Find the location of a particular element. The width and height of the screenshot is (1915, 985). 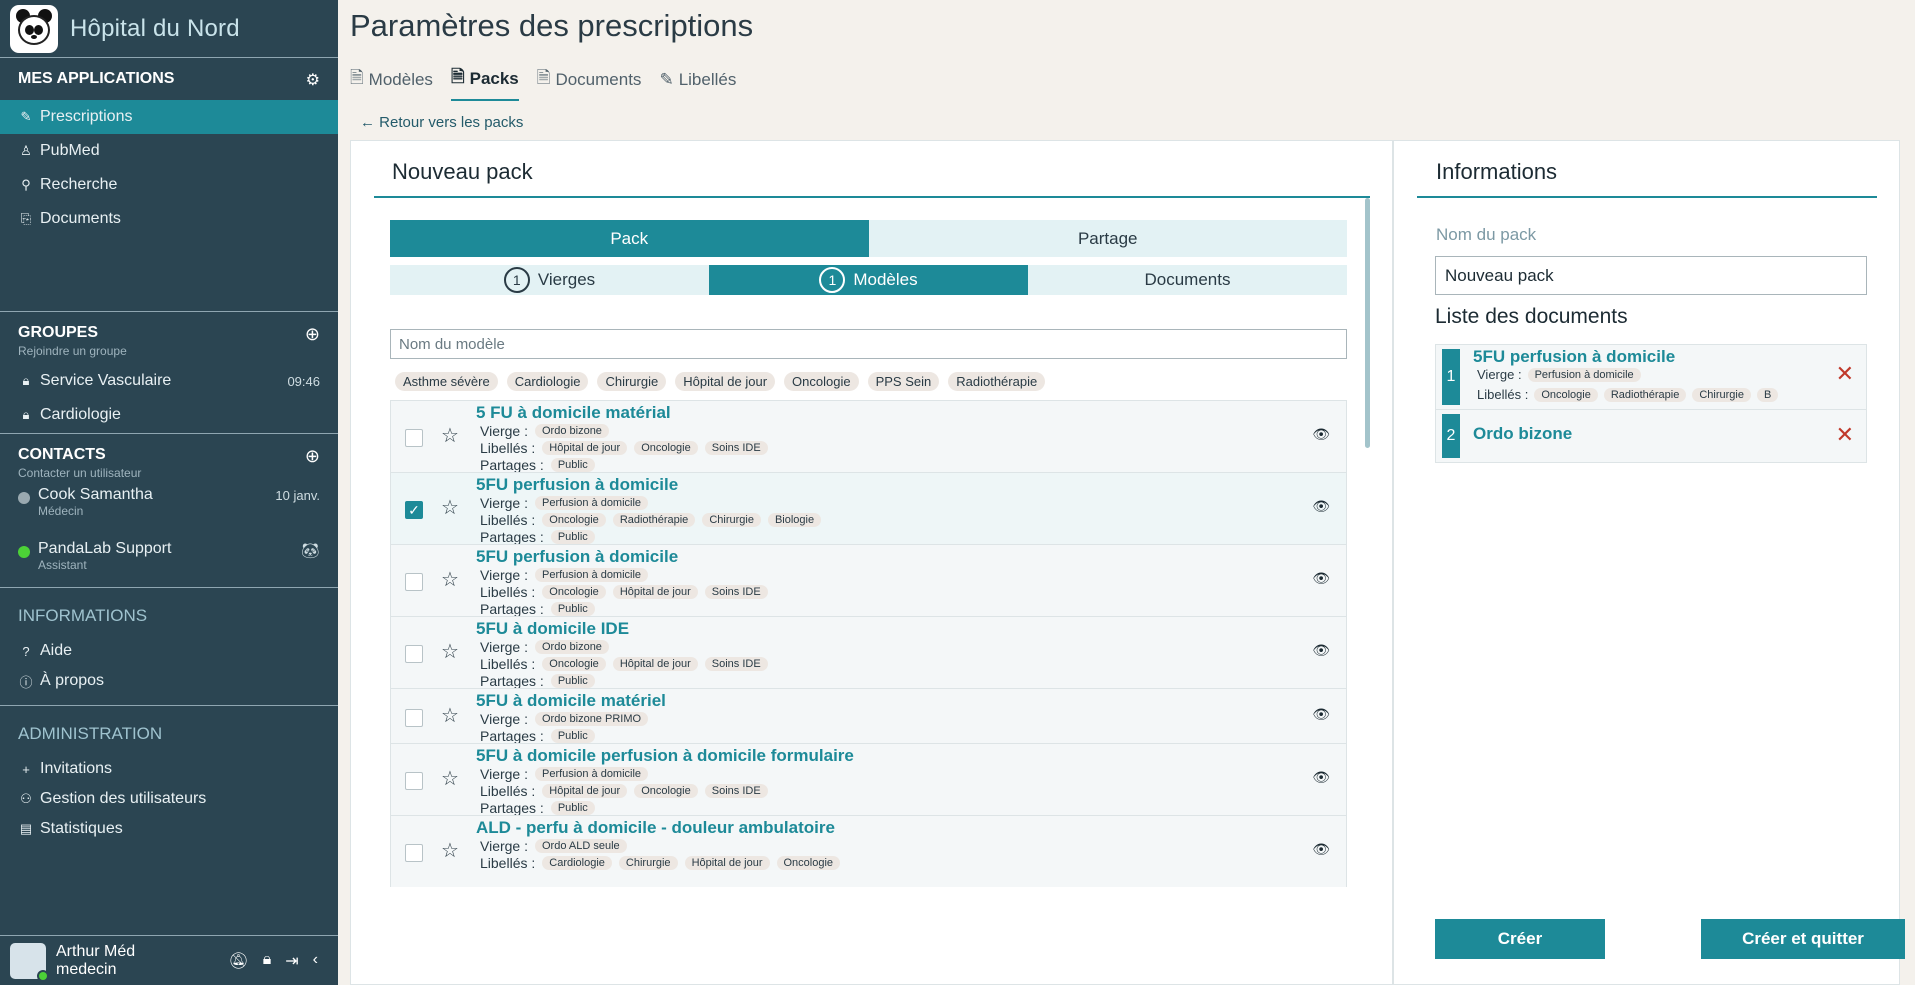

sidebar-item-a-propos: ⓘ À propos is located at coordinates (169, 681).